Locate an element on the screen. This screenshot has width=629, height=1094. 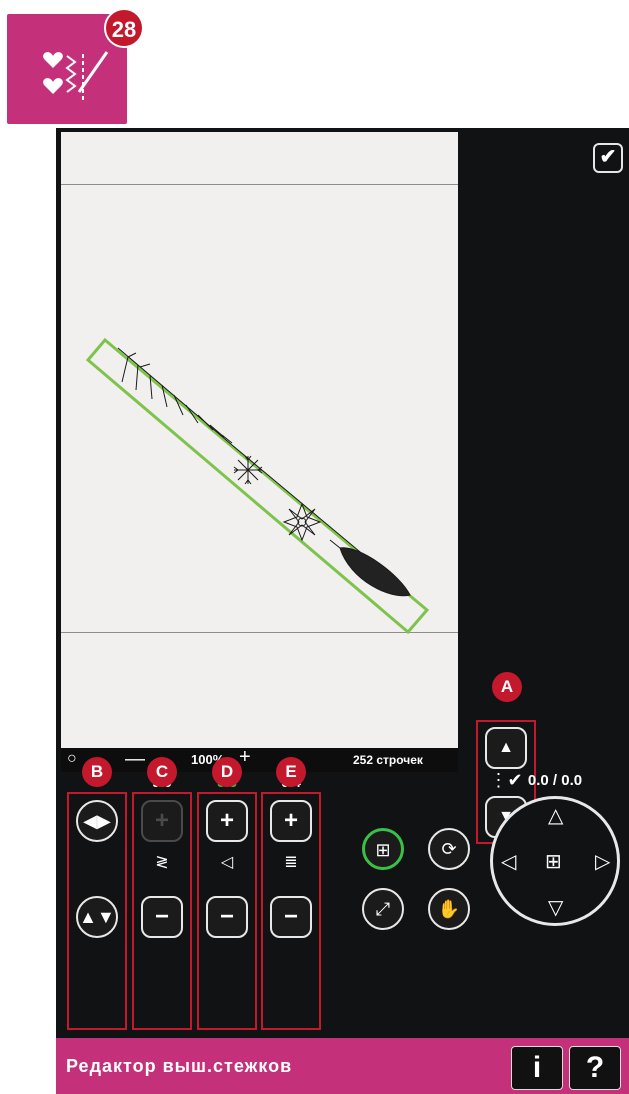
rotate-button: ⟳ is located at coordinates (449, 849).